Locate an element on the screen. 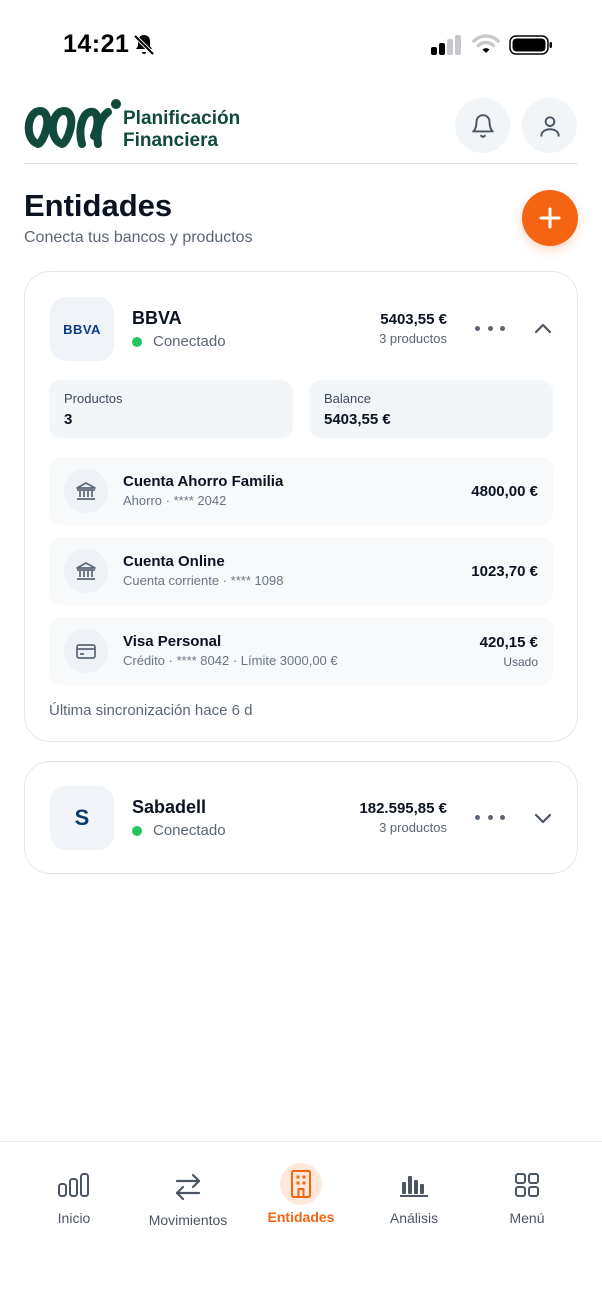 This screenshot has height=1306, width=602. nav-item-inicio: Inicio is located at coordinates (74, 1214).